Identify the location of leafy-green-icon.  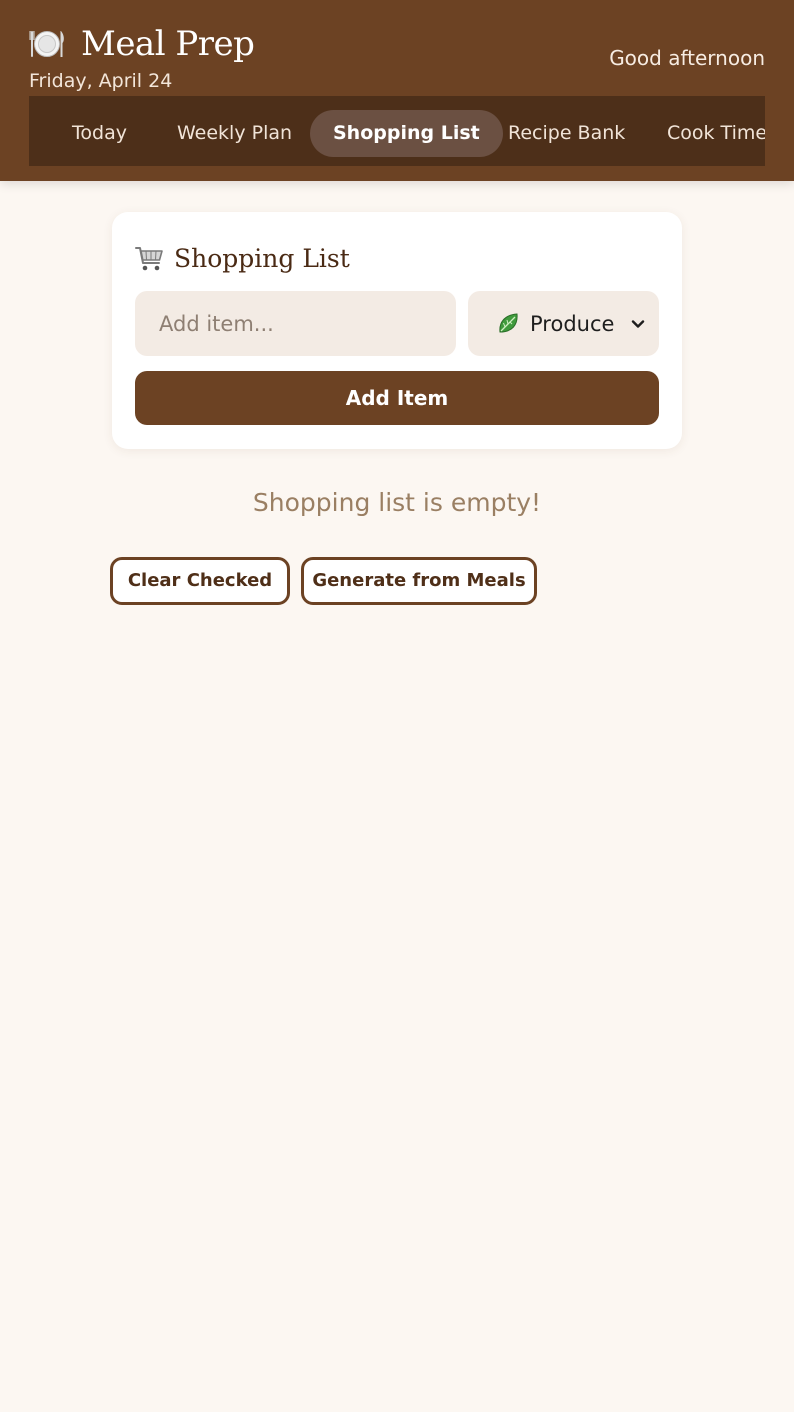
(508, 323).